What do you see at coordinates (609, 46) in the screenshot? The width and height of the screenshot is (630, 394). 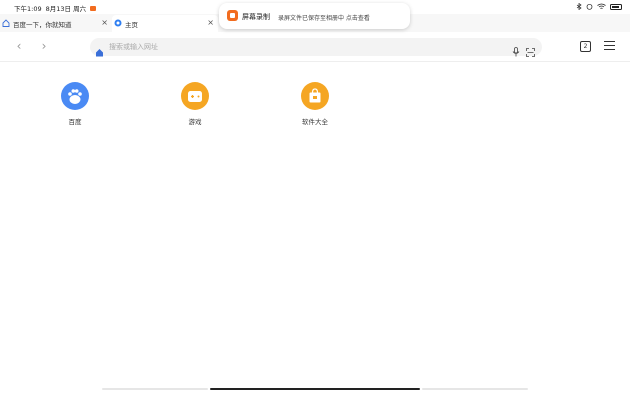 I see `menu-icon` at bounding box center [609, 46].